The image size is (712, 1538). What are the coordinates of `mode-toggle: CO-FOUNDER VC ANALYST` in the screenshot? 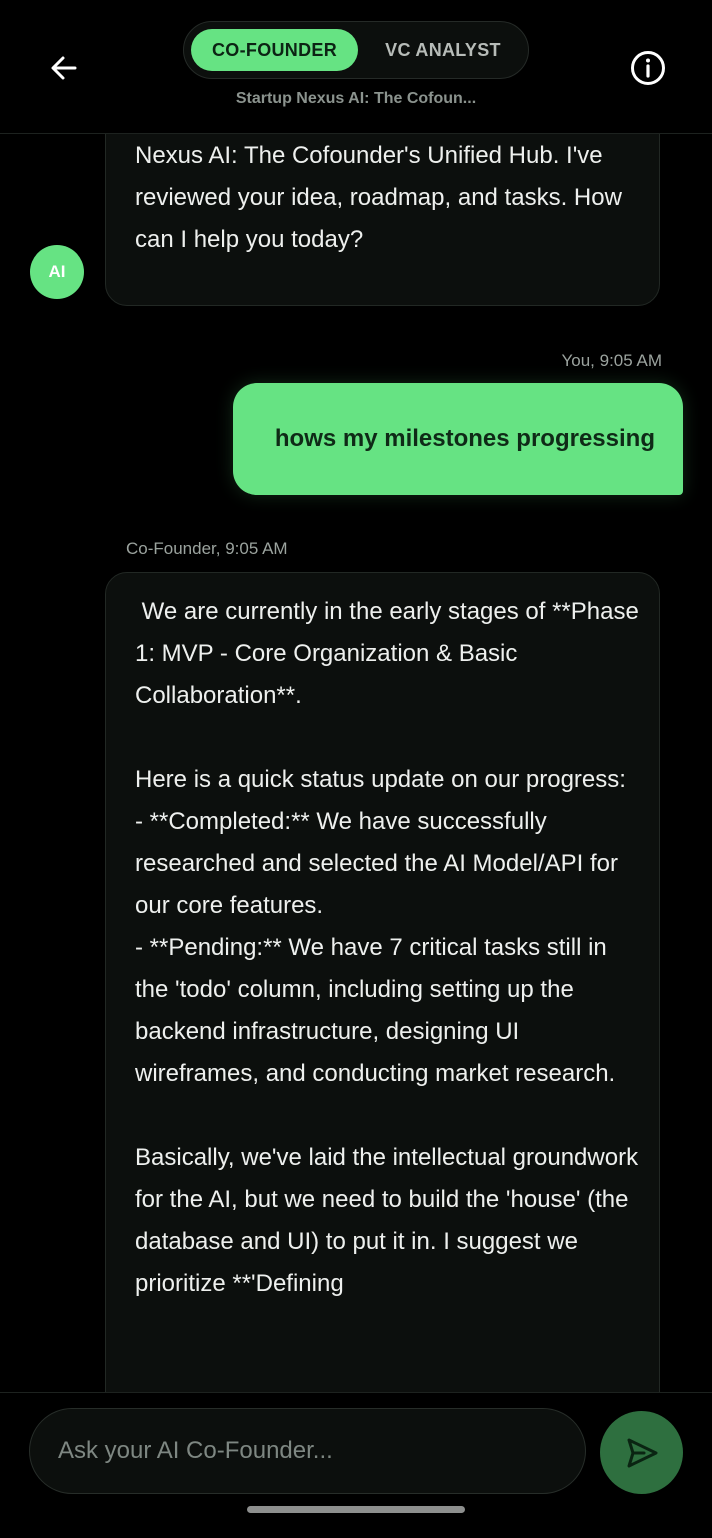 It's located at (356, 50).